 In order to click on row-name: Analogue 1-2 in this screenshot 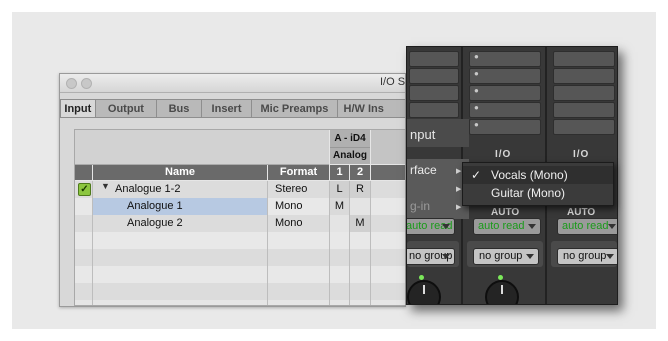, I will do `click(148, 189)`.